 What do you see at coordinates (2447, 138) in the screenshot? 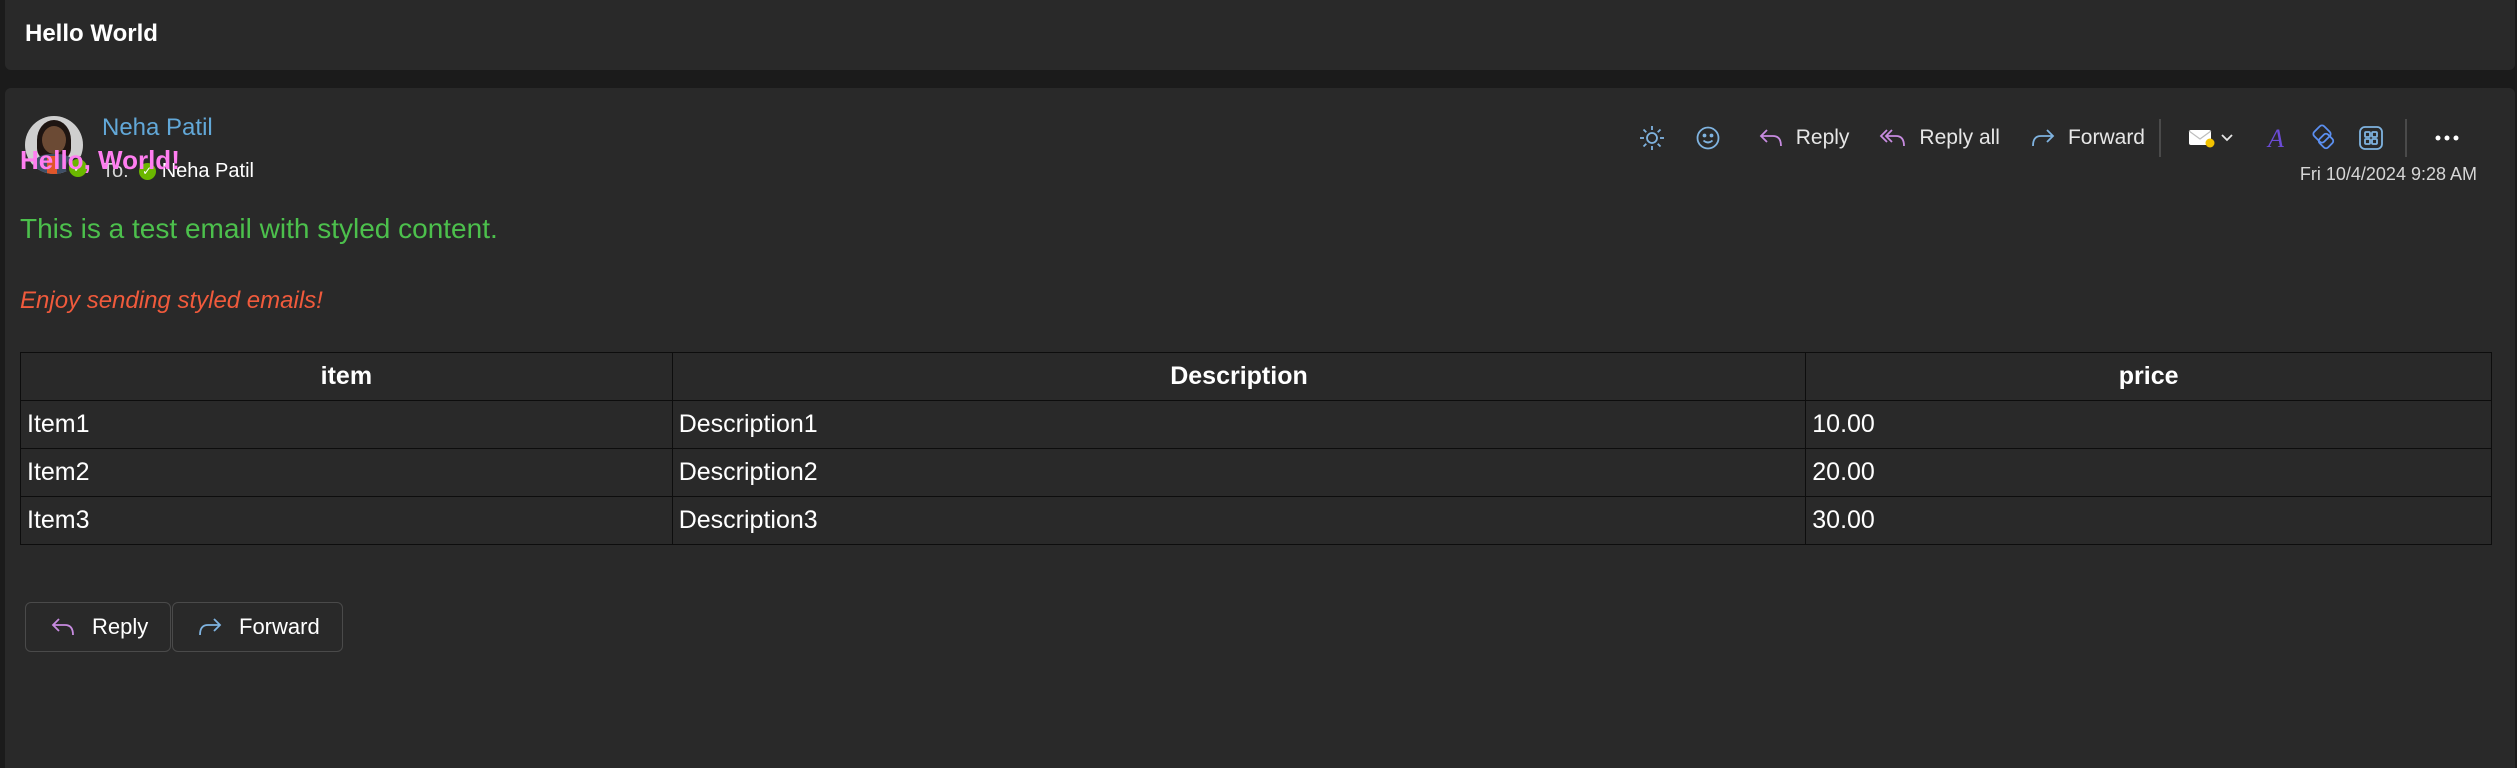
I see `more-options-icon` at bounding box center [2447, 138].